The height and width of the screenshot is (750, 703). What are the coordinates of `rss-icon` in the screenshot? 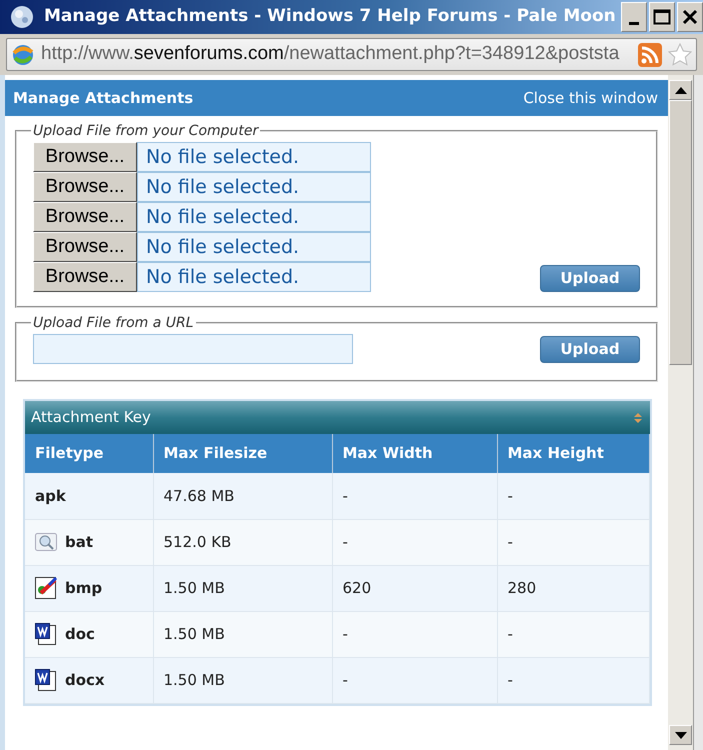 It's located at (650, 54).